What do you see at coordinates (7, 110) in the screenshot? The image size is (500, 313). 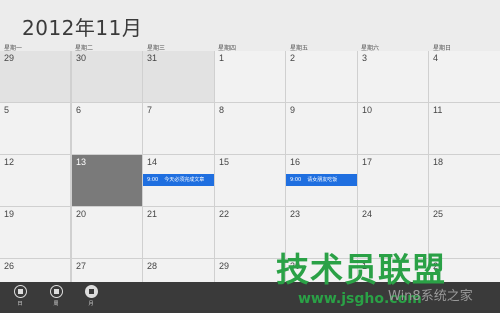 I see `day-number: 5` at bounding box center [7, 110].